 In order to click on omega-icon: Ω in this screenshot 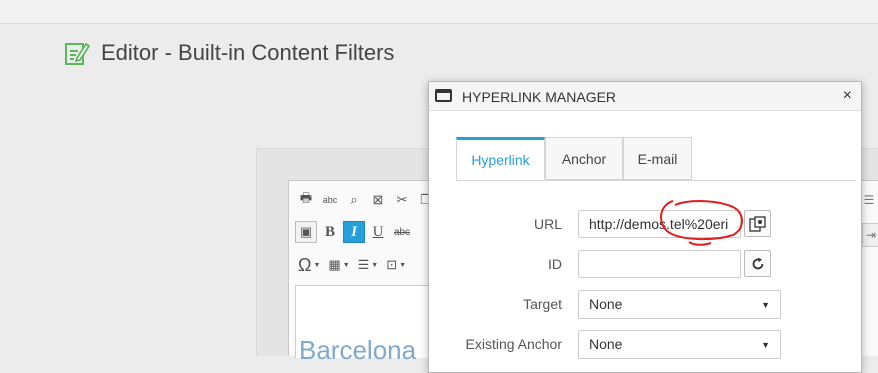, I will do `click(305, 264)`.